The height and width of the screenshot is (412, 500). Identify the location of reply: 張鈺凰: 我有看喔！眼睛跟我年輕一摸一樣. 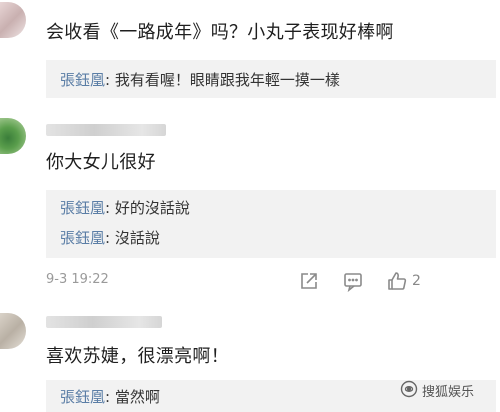
(200, 79).